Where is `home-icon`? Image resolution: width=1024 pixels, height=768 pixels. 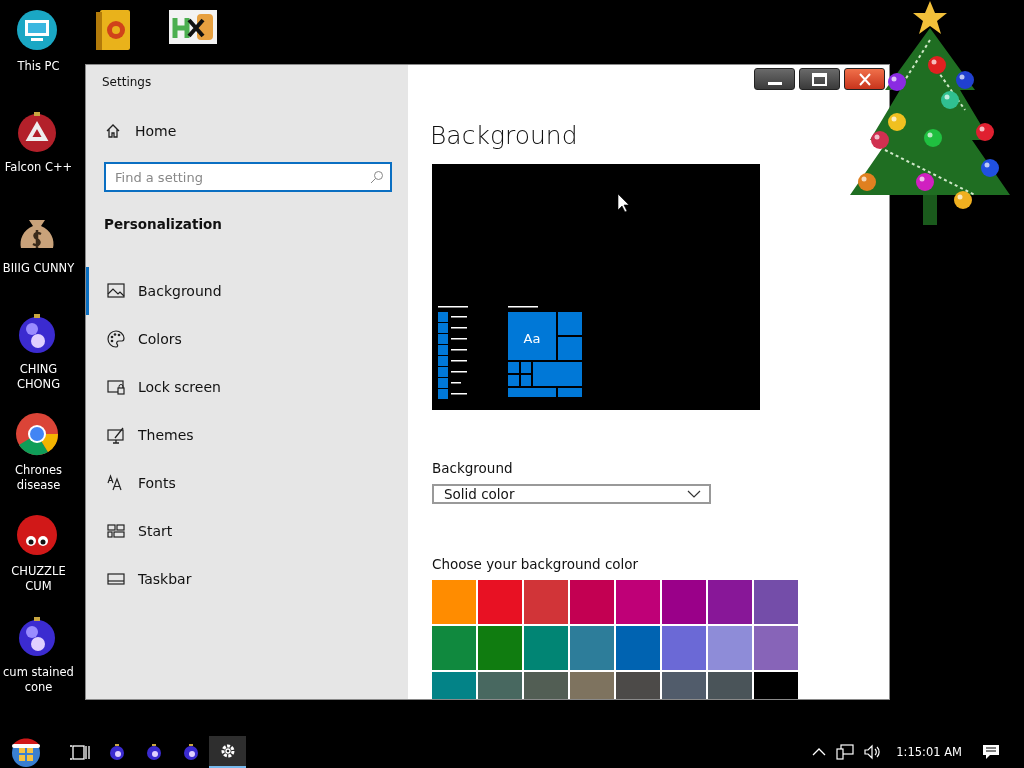 home-icon is located at coordinates (113, 131).